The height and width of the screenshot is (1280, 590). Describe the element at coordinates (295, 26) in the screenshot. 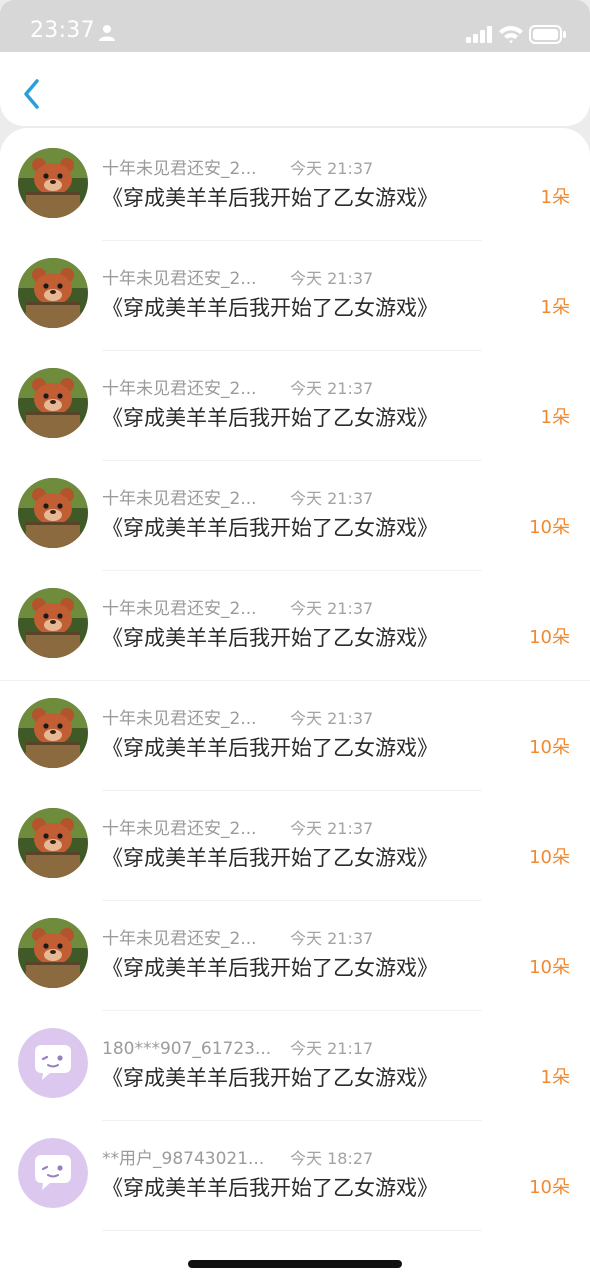

I see `status-bar: 23:37` at that location.